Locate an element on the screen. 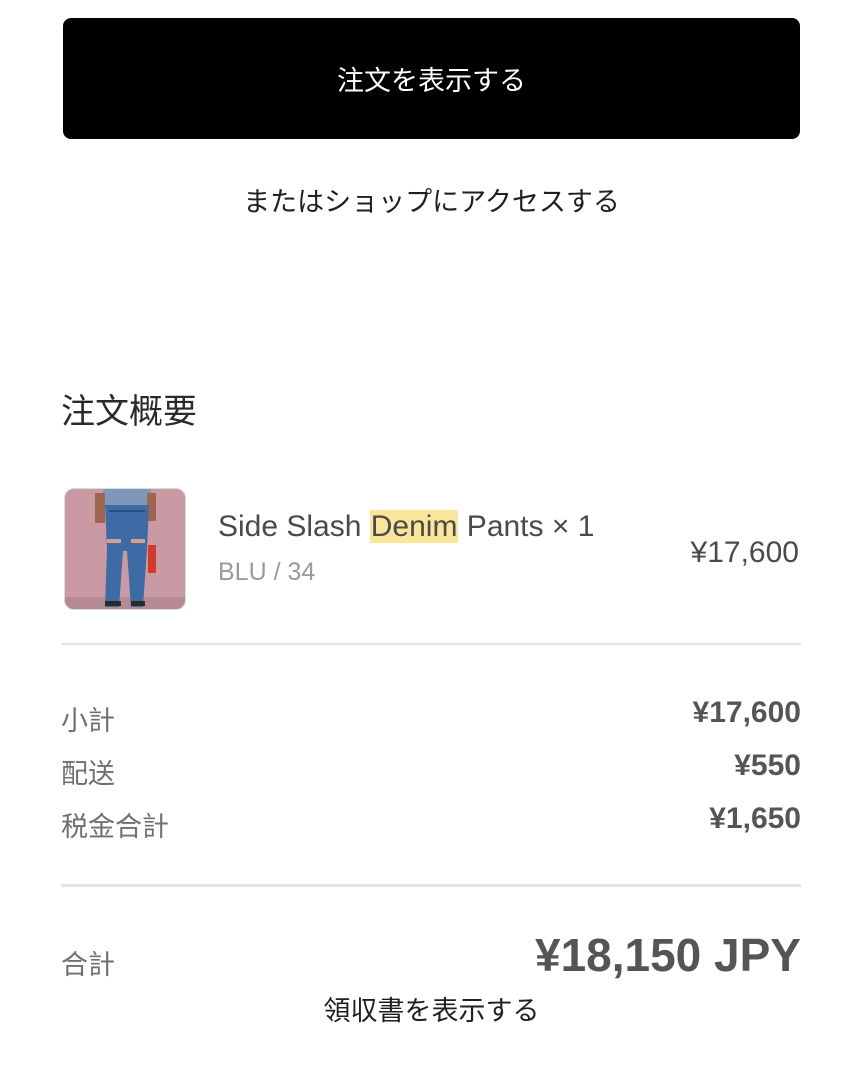 Image resolution: width=863 pixels, height=1080 pixels. product-name-prefix: Side Slash is located at coordinates (294, 526).